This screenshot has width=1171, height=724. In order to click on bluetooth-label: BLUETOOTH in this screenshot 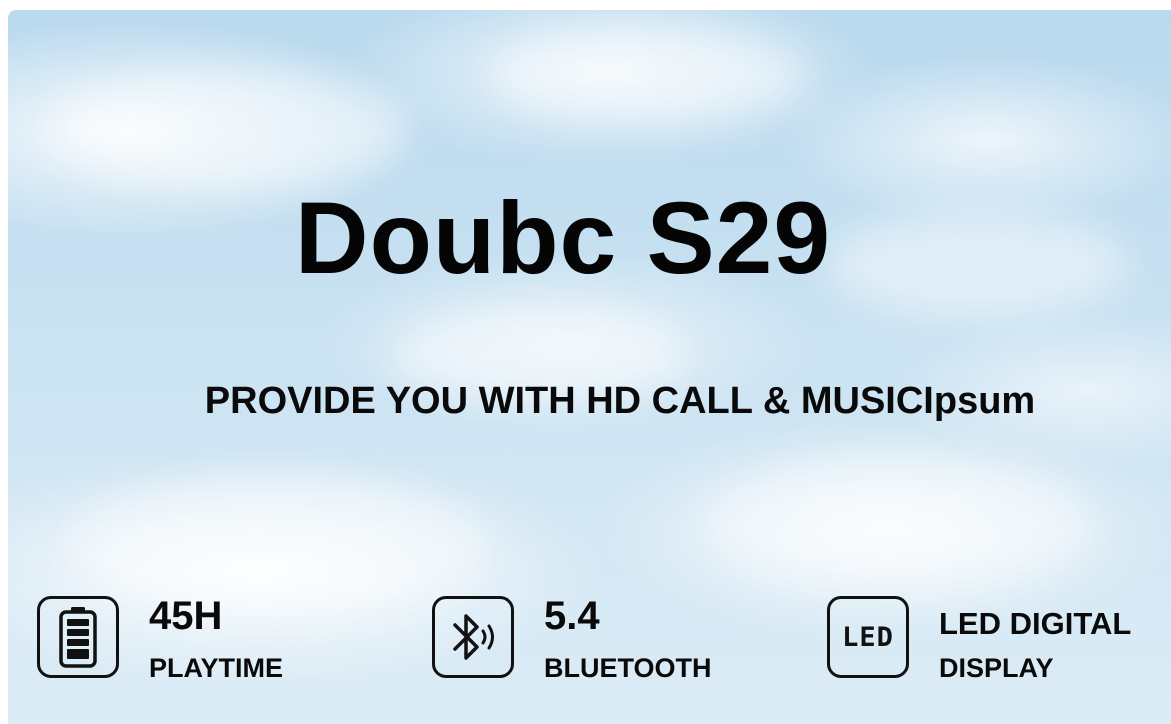, I will do `click(628, 668)`.